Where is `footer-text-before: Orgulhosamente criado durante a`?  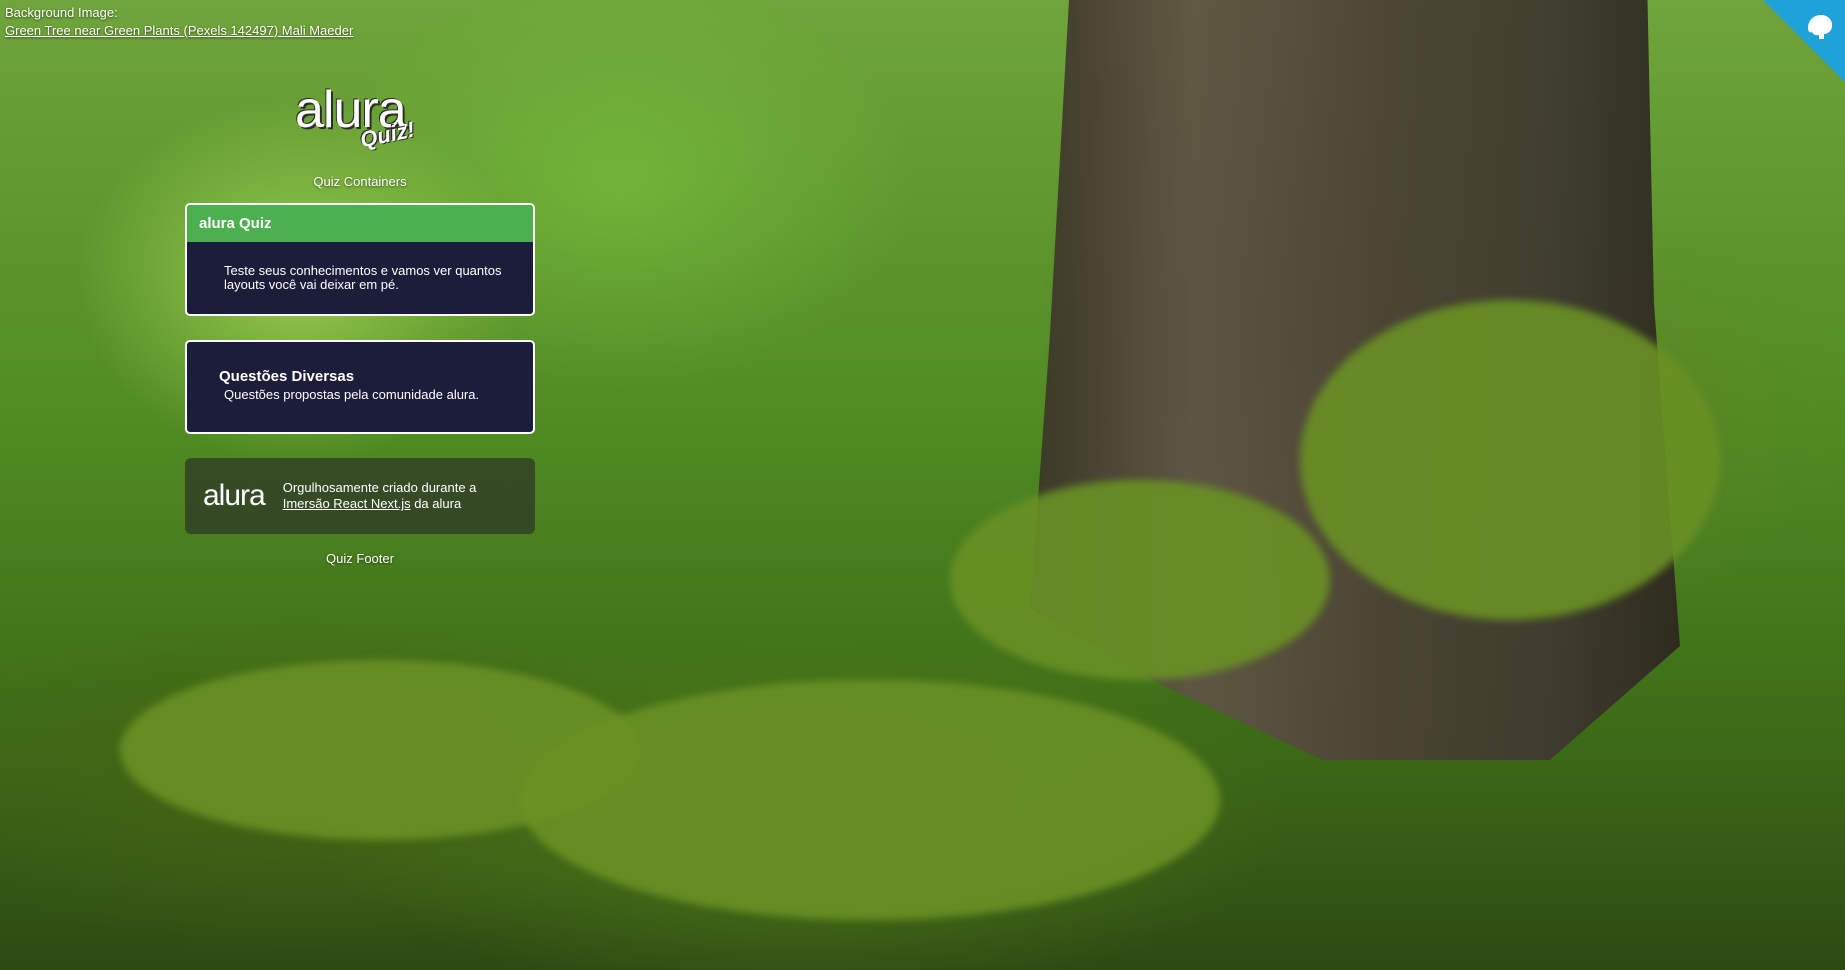 footer-text-before: Orgulhosamente criado durante a is located at coordinates (379, 487).